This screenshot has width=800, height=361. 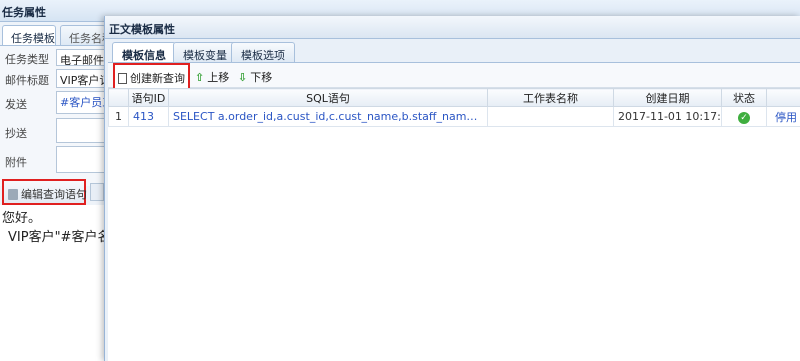 What do you see at coordinates (81, 78) in the screenshot?
I see `mail-subject-field: VIP客户订` at bounding box center [81, 78].